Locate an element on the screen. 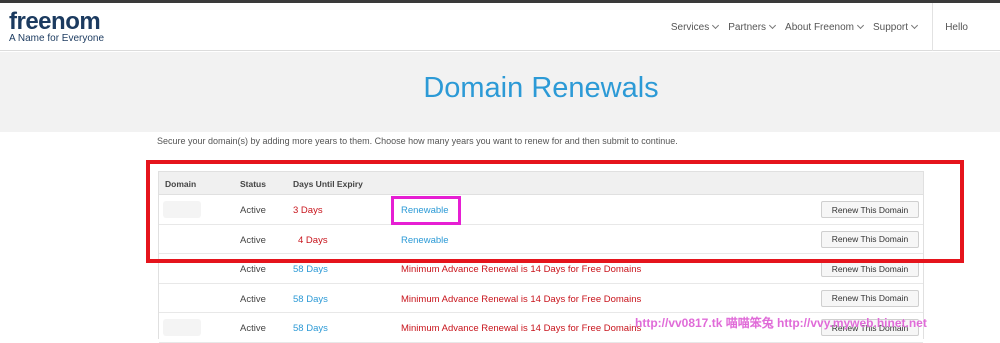  highlight-renewable-link is located at coordinates (426, 210).